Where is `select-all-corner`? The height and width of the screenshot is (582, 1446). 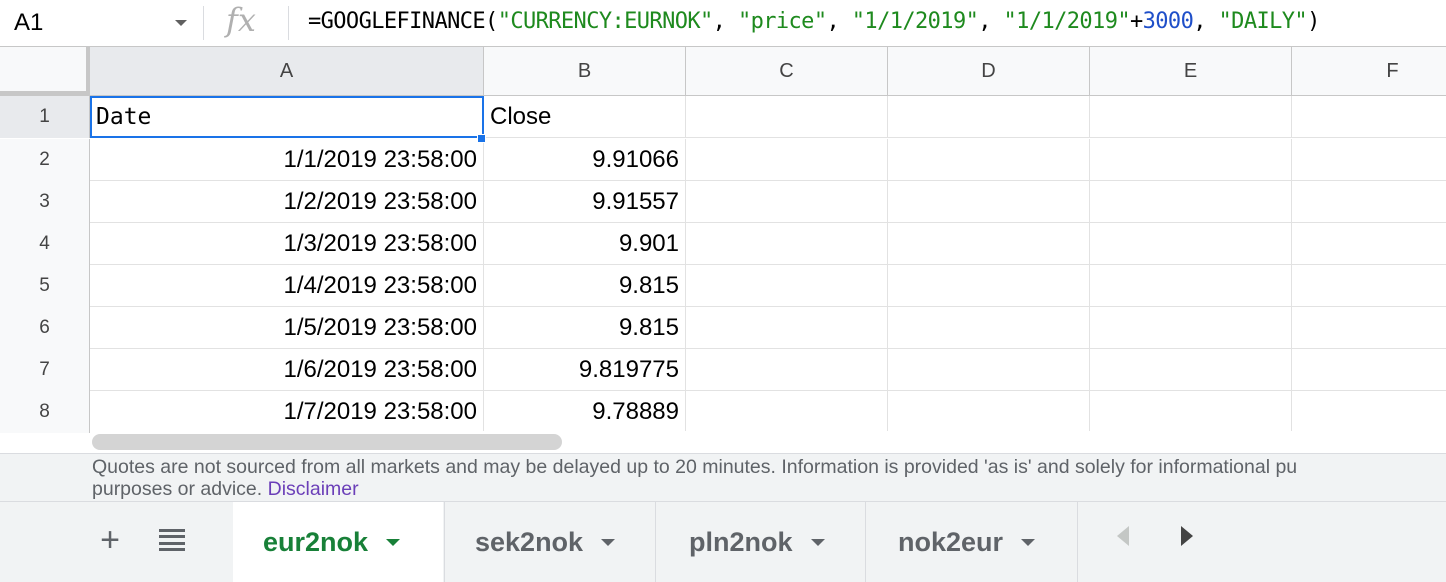
select-all-corner is located at coordinates (45, 71).